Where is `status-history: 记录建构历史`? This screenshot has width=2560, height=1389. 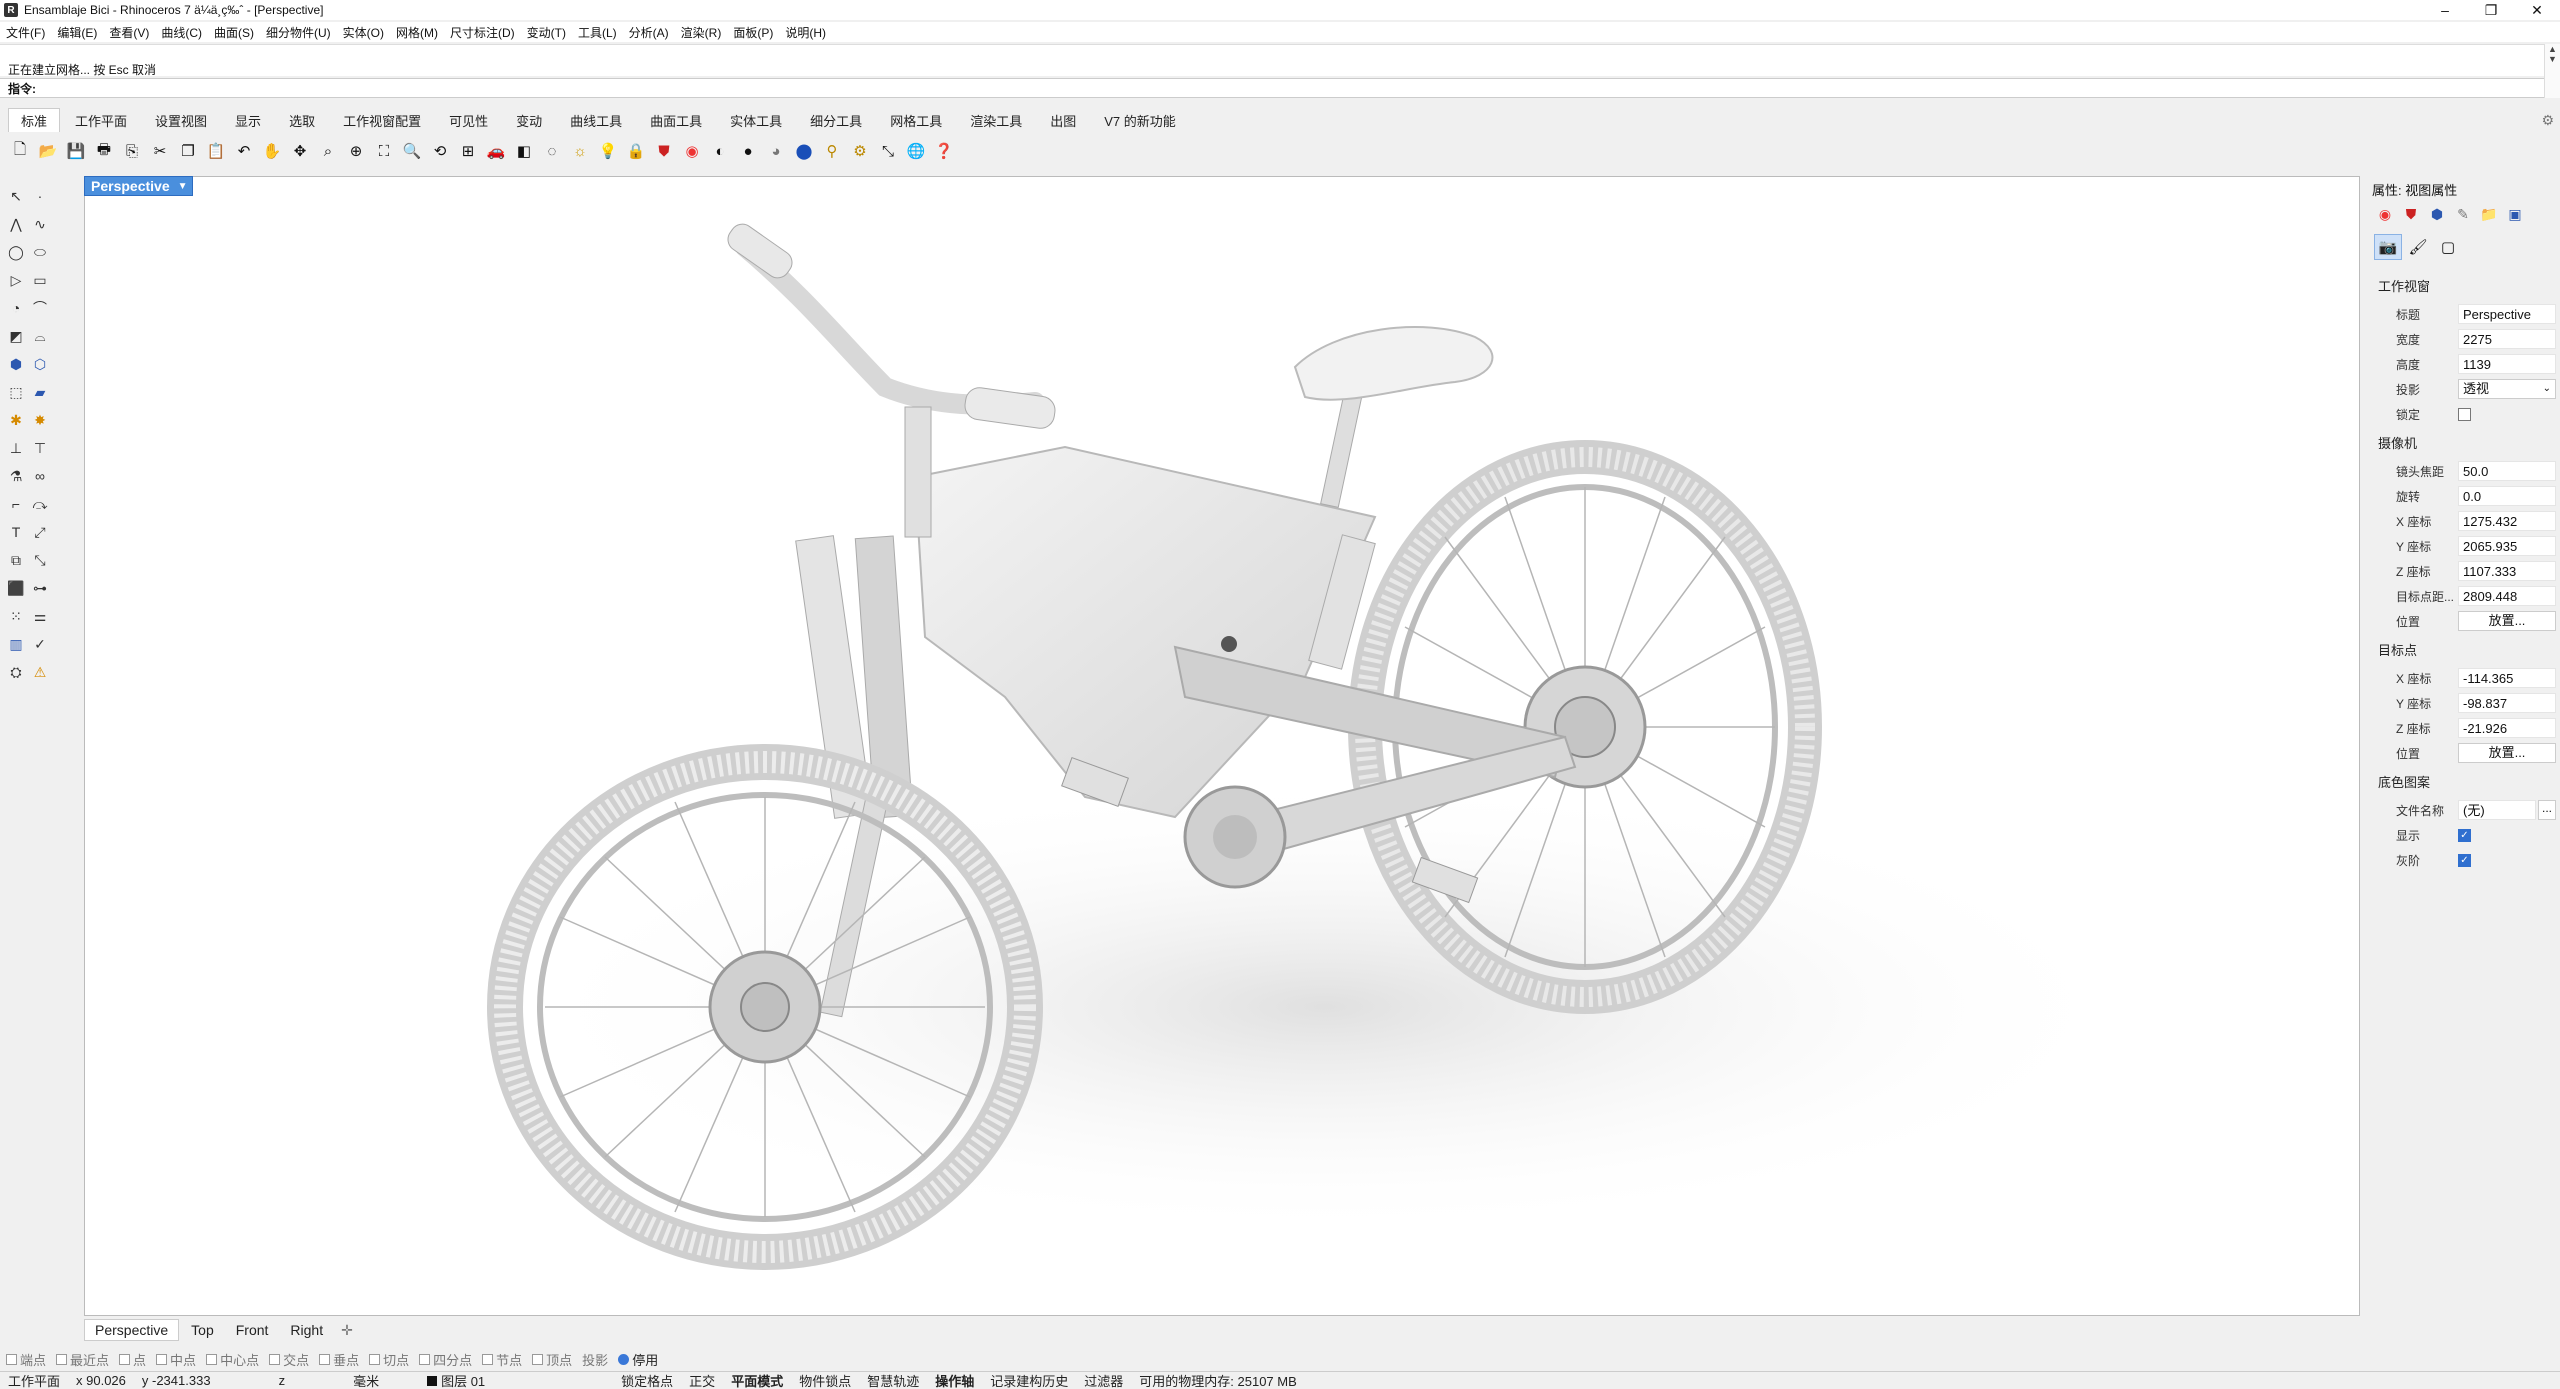 status-history: 记录建构历史 is located at coordinates (1029, 1380).